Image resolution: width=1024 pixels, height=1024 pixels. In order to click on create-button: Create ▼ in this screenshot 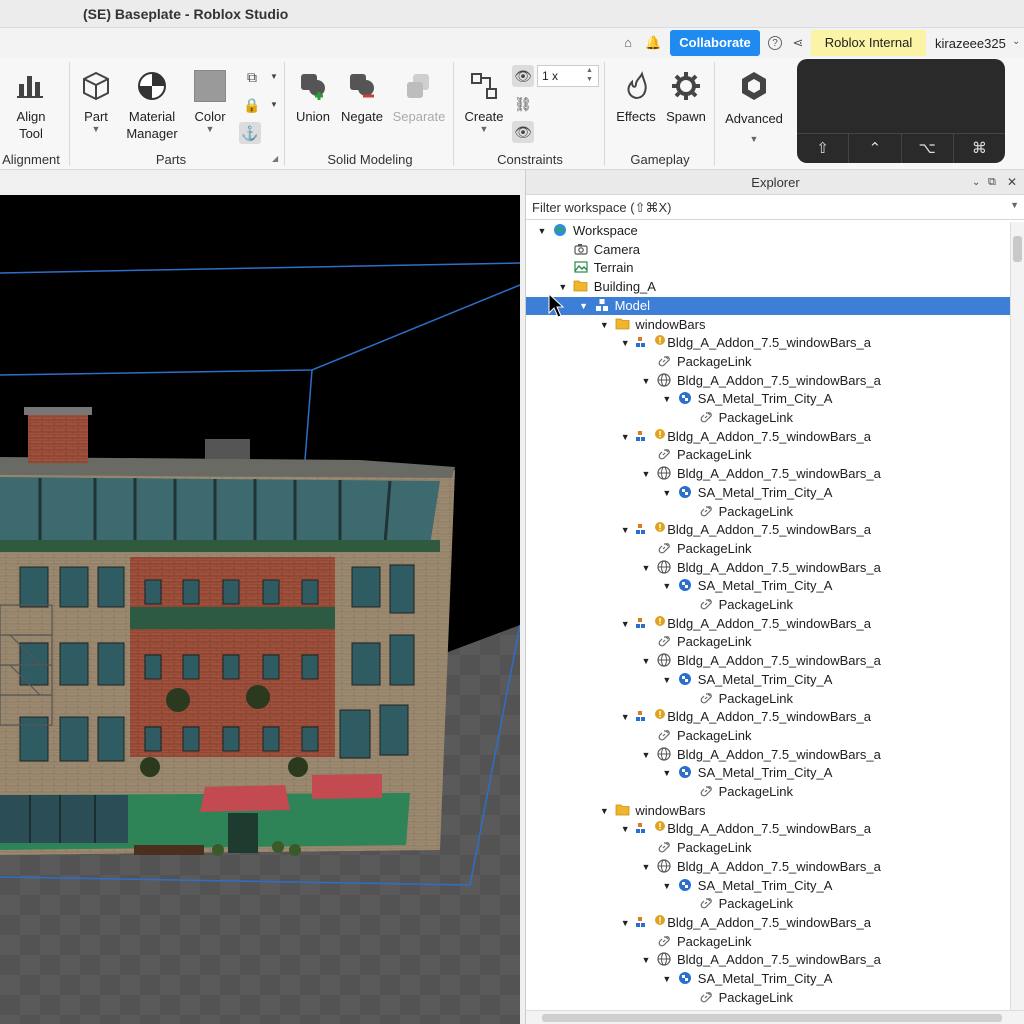, I will do `click(484, 102)`.